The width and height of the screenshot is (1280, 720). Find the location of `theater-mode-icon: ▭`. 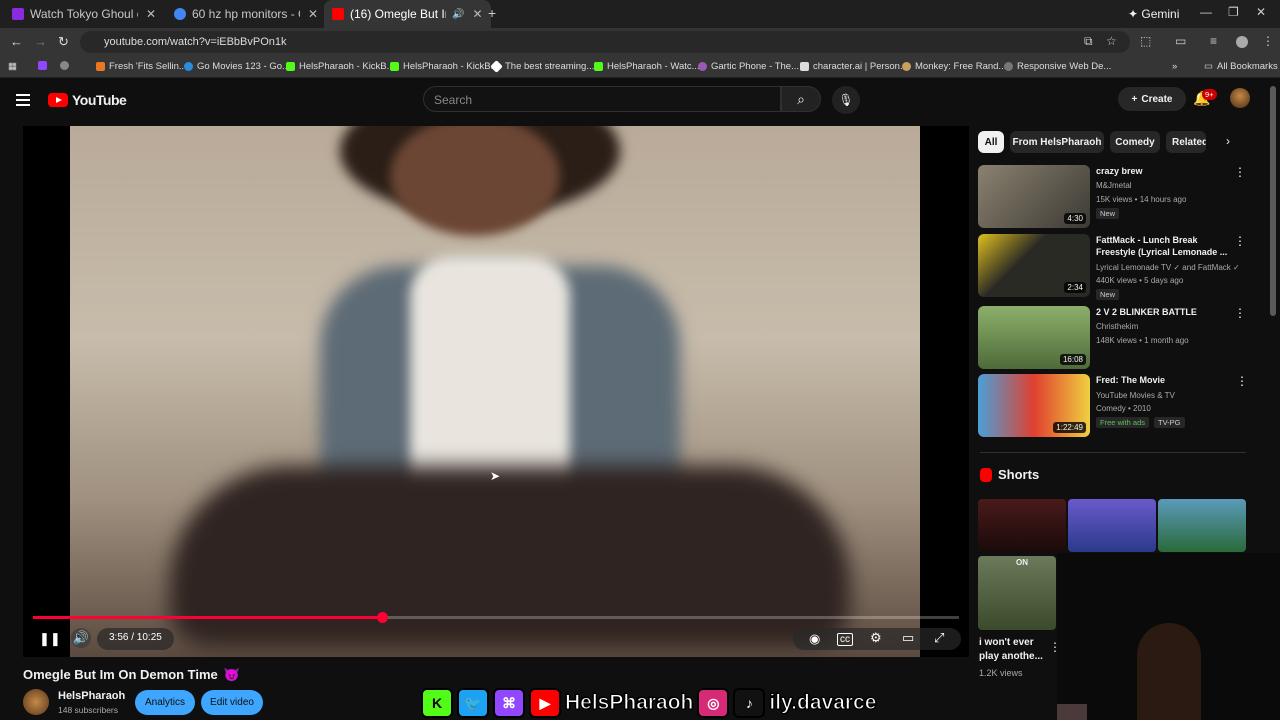

theater-mode-icon: ▭ is located at coordinates (908, 638).